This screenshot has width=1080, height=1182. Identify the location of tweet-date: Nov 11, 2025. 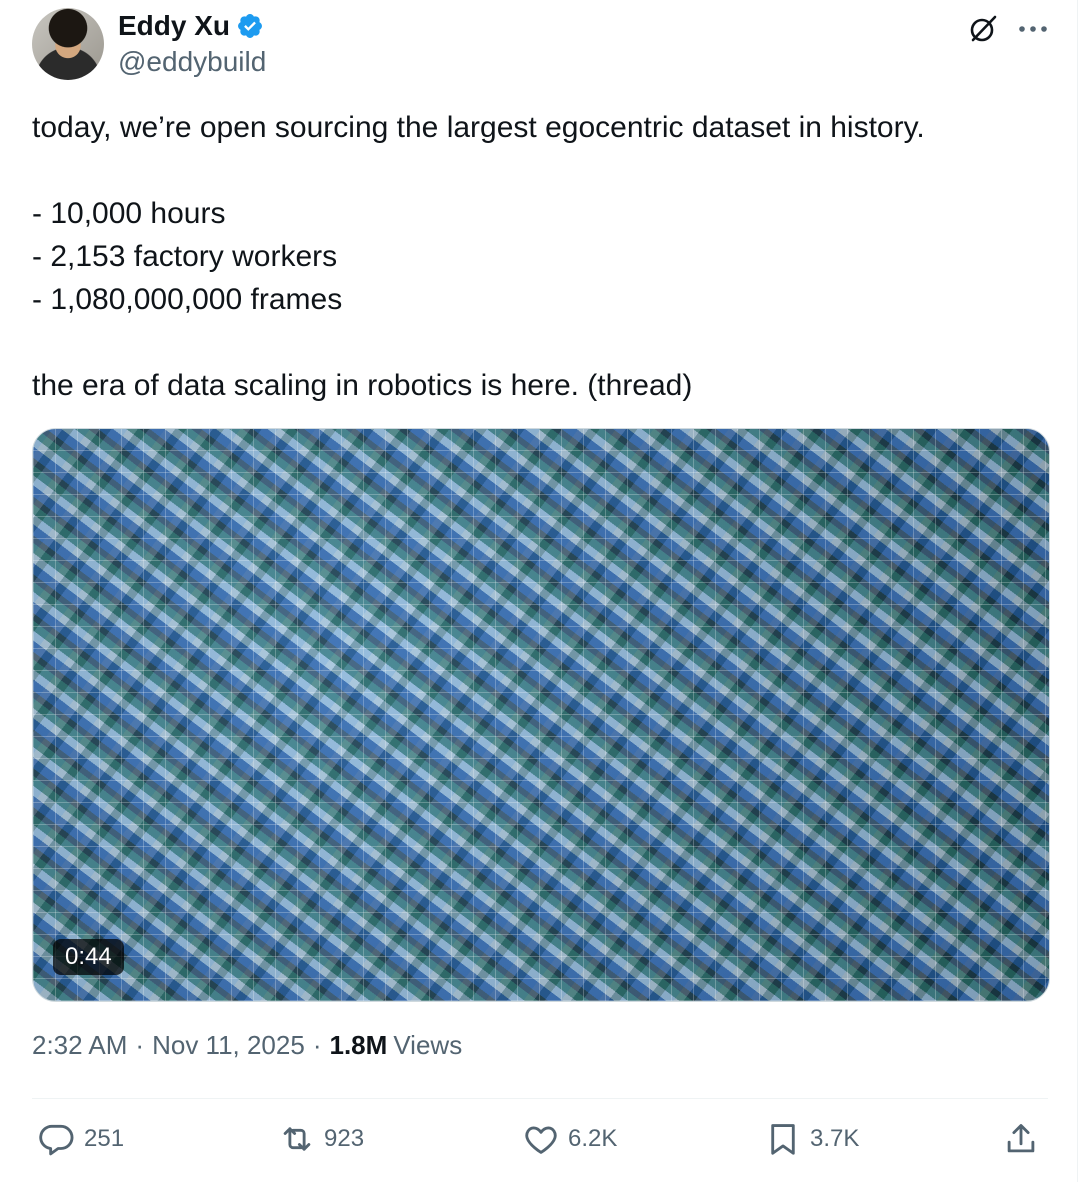
(228, 1045).